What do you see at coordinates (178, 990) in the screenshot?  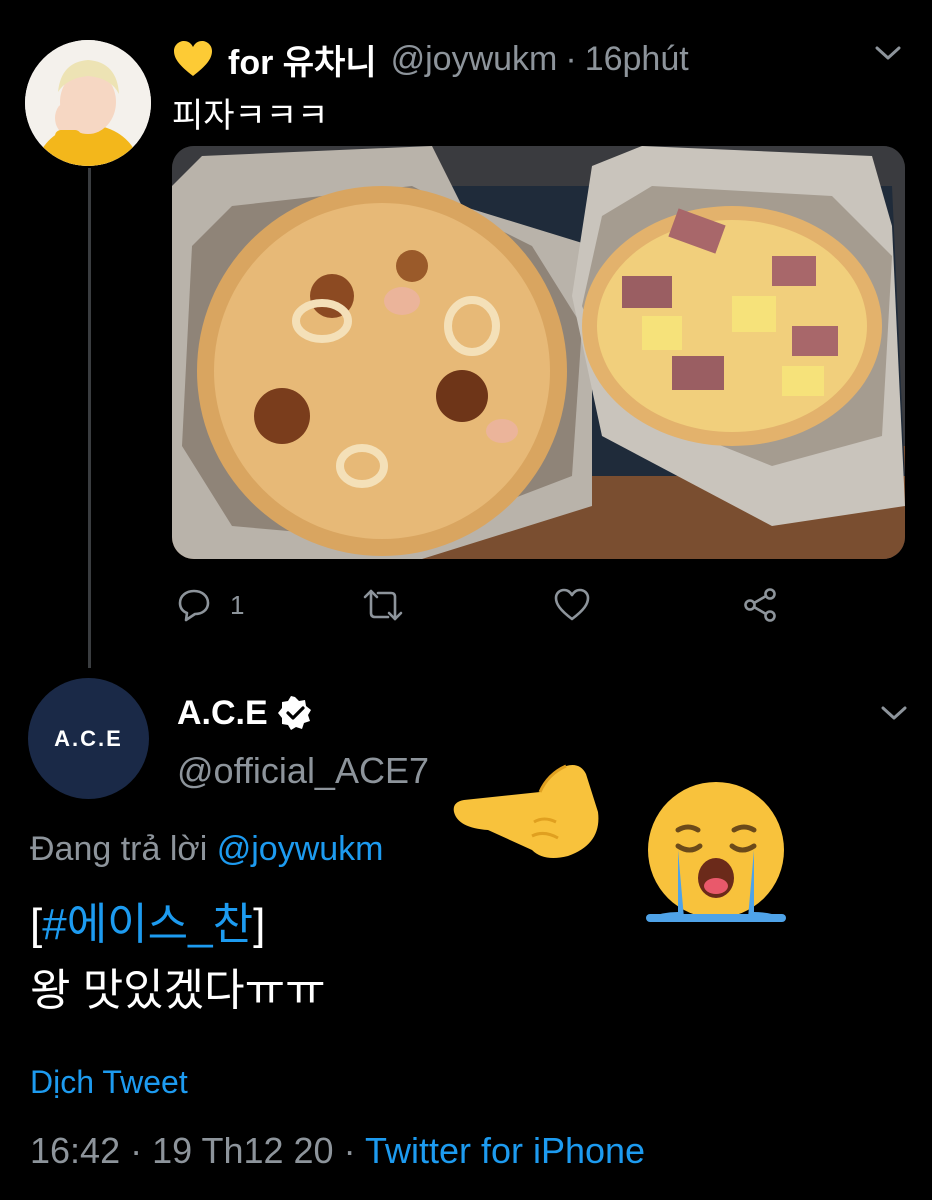 I see `tweet2-body-line2: 왕 맛있겠다ㅠㅠ` at bounding box center [178, 990].